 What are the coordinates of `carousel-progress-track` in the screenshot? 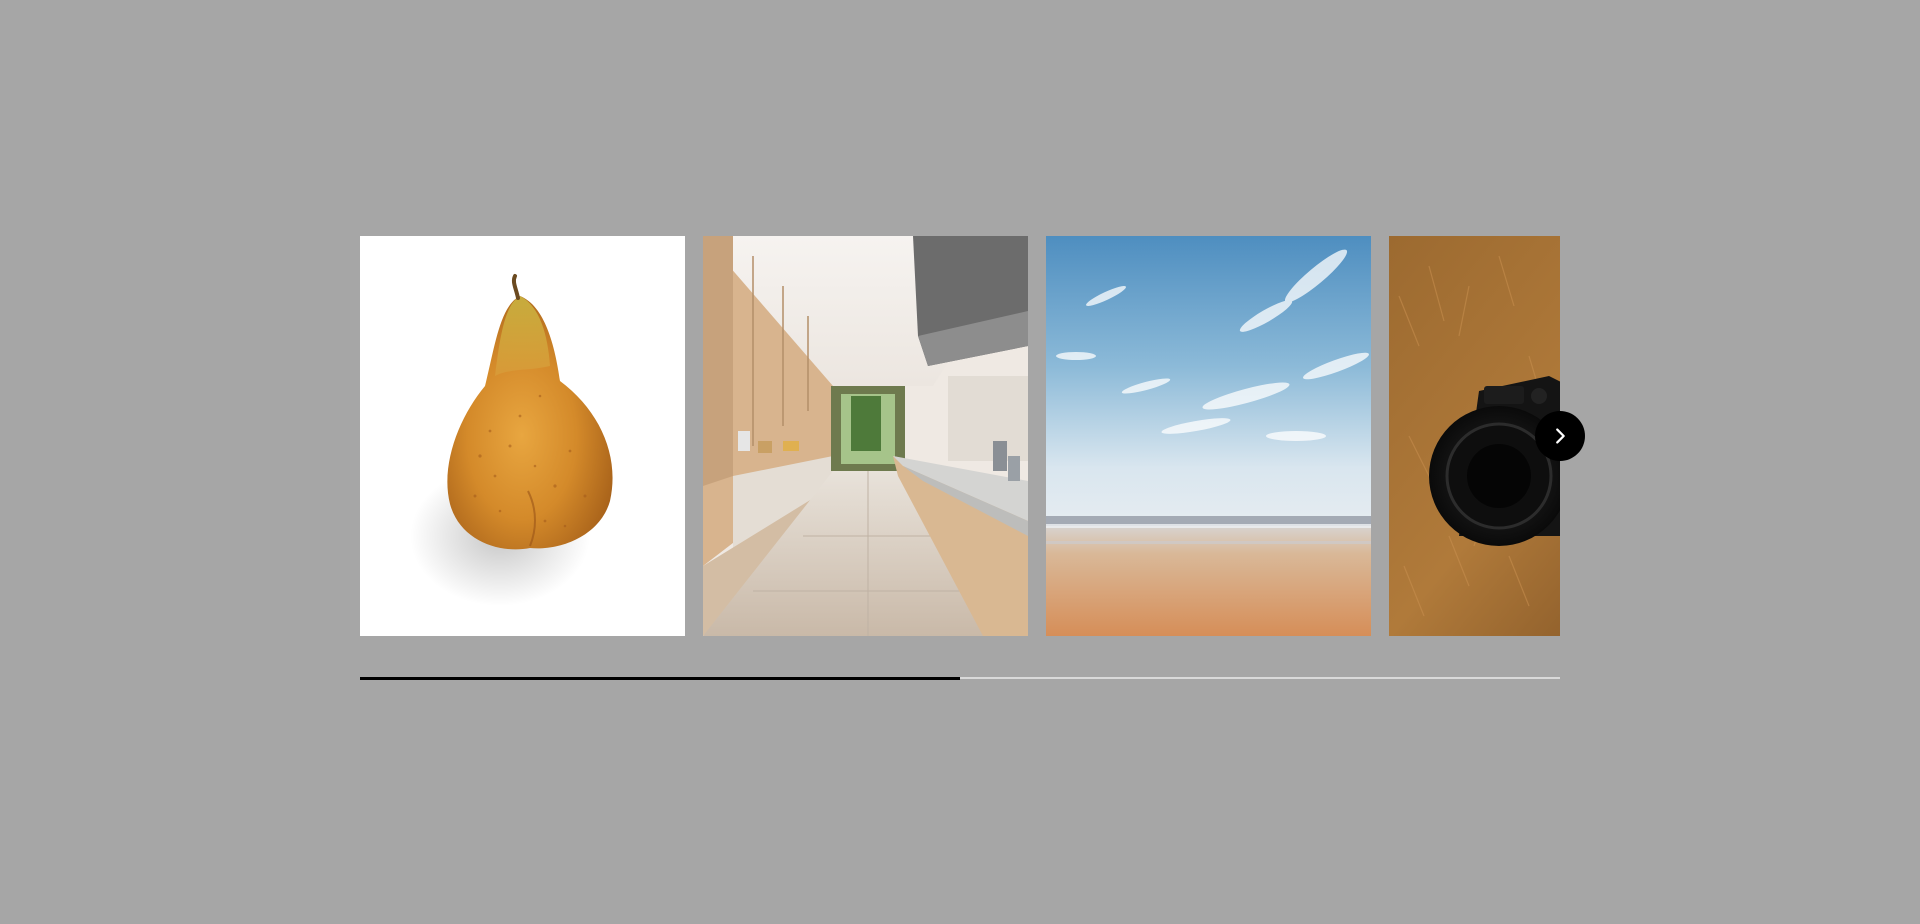 It's located at (960, 678).